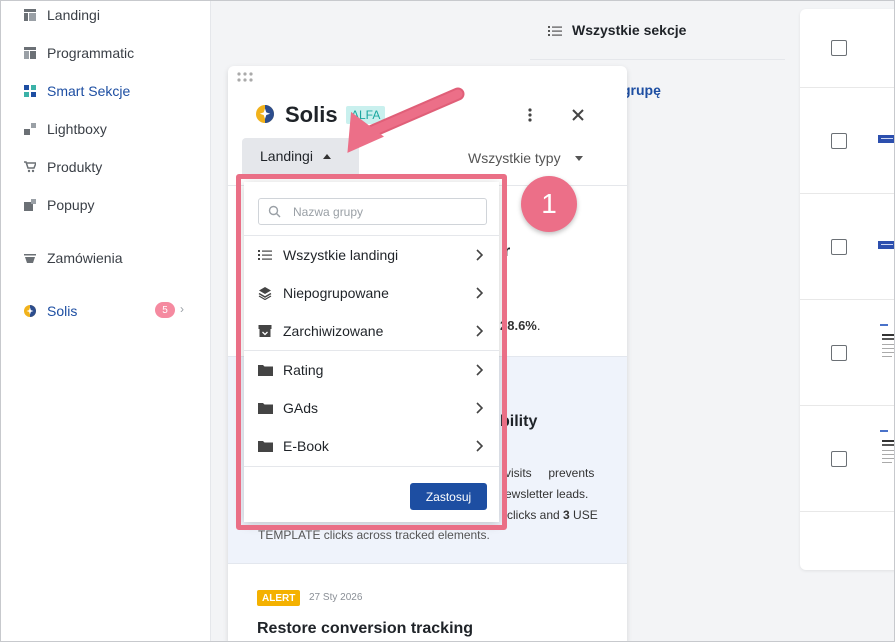  What do you see at coordinates (629, 30) in the screenshot?
I see `sections-header: Wszystkie sekcje` at bounding box center [629, 30].